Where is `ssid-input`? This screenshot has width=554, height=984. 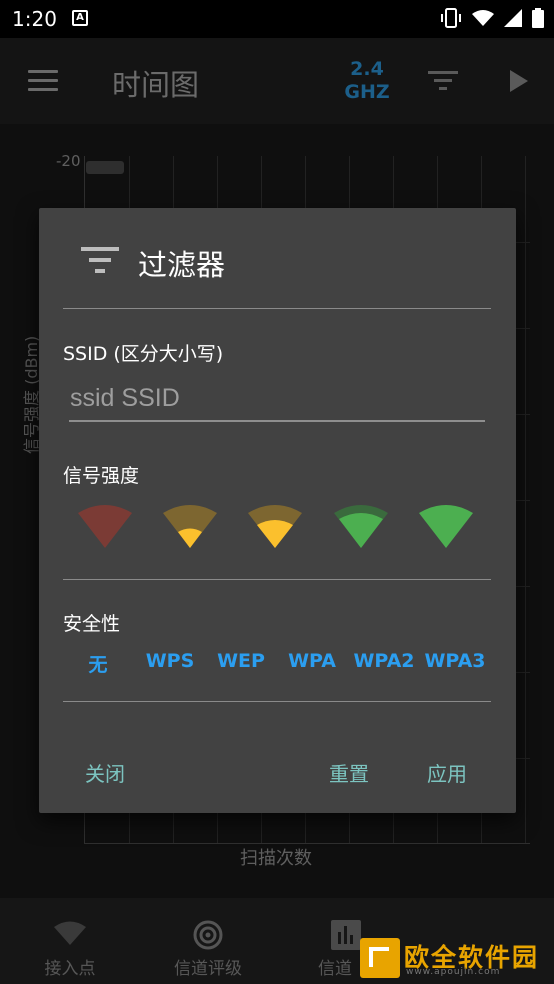
ssid-input is located at coordinates (277, 399).